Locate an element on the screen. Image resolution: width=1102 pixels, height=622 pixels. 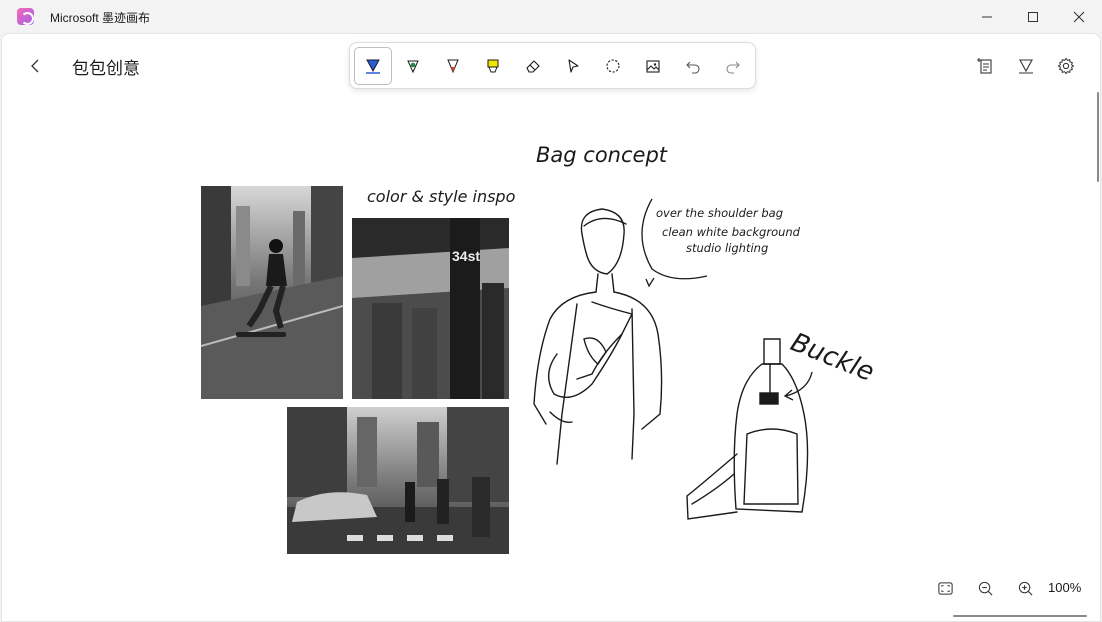
maximize-icon is located at coordinates (1033, 16).